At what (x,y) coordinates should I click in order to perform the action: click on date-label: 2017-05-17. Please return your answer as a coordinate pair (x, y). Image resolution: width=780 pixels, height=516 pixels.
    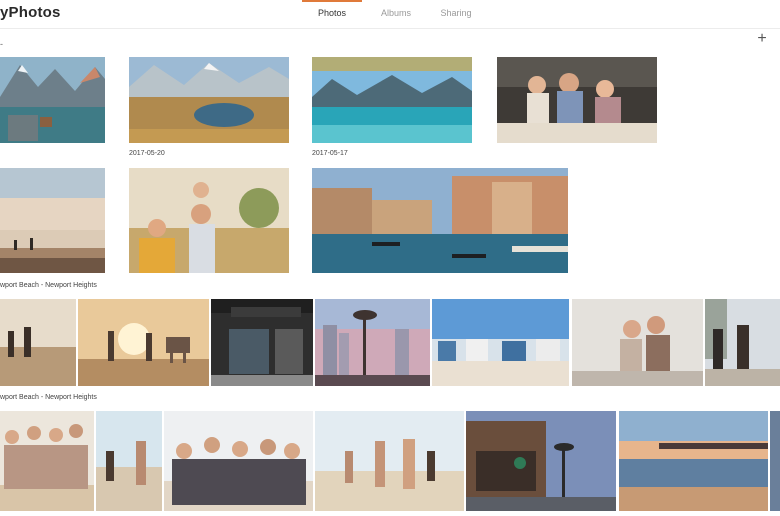
    Looking at the image, I should click on (330, 153).